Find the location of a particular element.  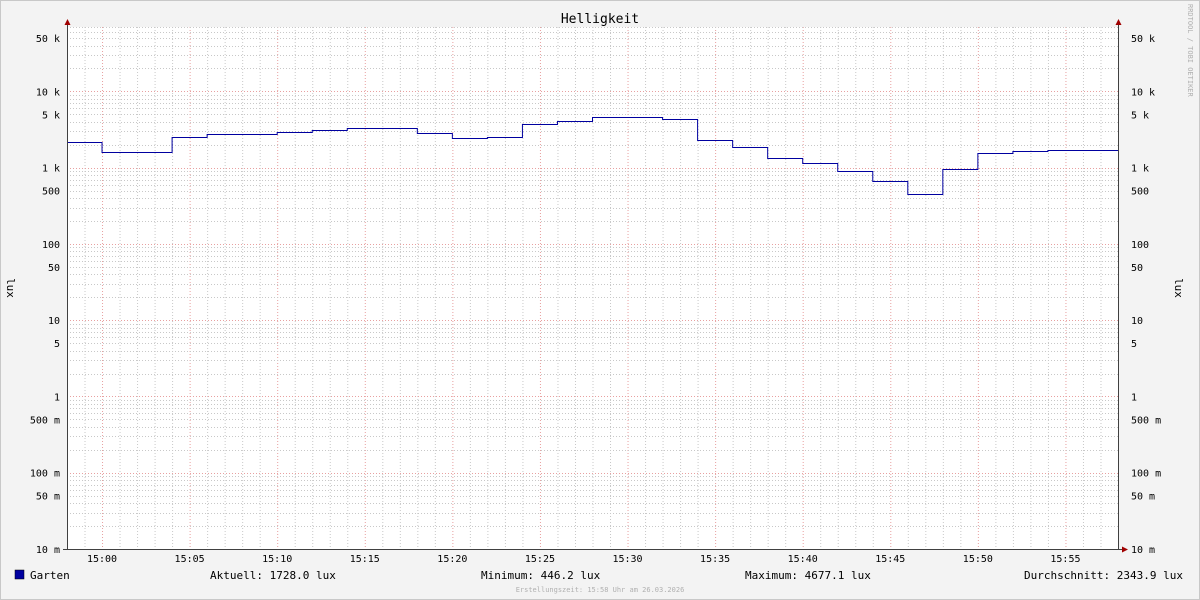

y-tick-label-right: 10 k is located at coordinates (1143, 92).